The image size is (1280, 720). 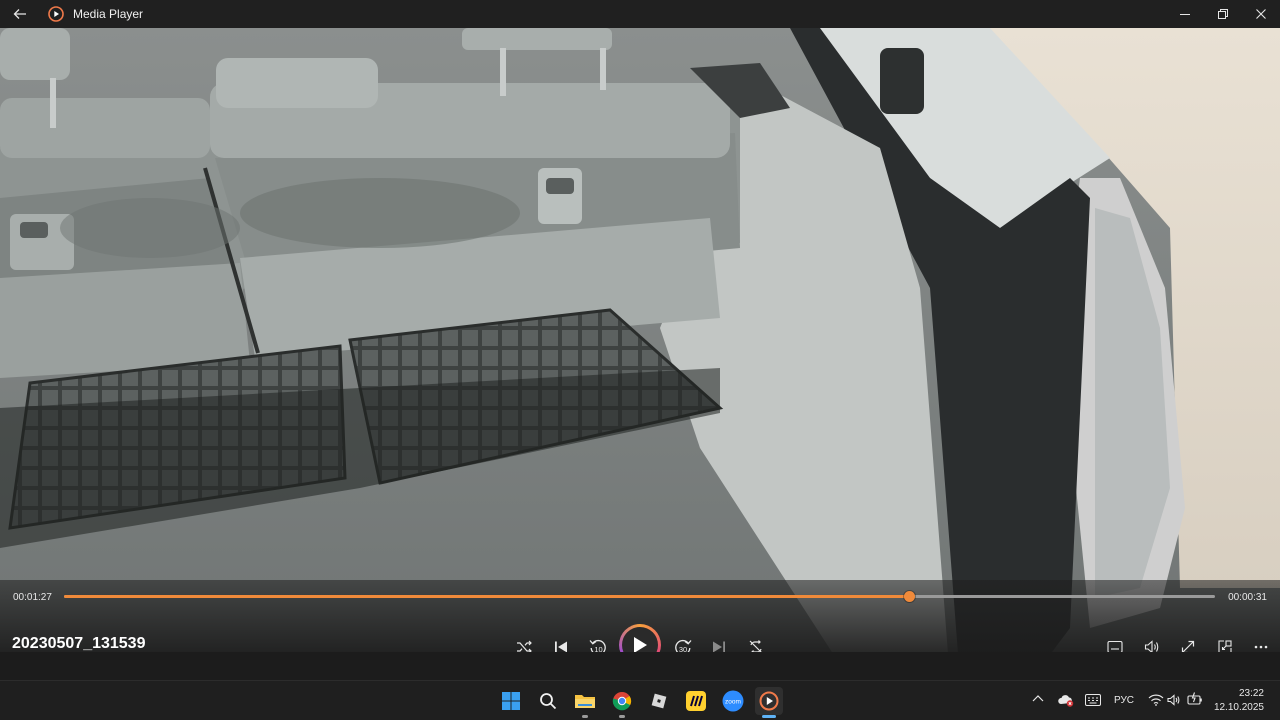 I want to click on restore-button, so click(x=1223, y=14).